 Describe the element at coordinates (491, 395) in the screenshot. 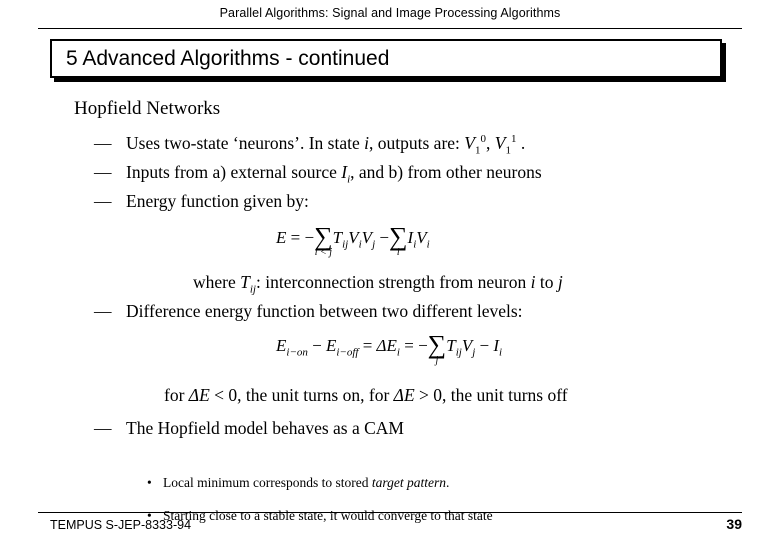

I see `for-gt: > 0, the unit turns off` at that location.